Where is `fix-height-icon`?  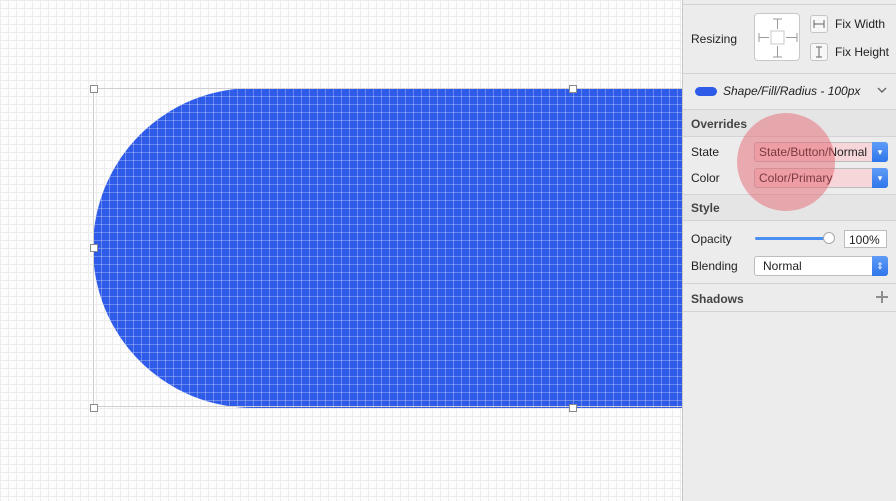
fix-height-icon is located at coordinates (819, 52).